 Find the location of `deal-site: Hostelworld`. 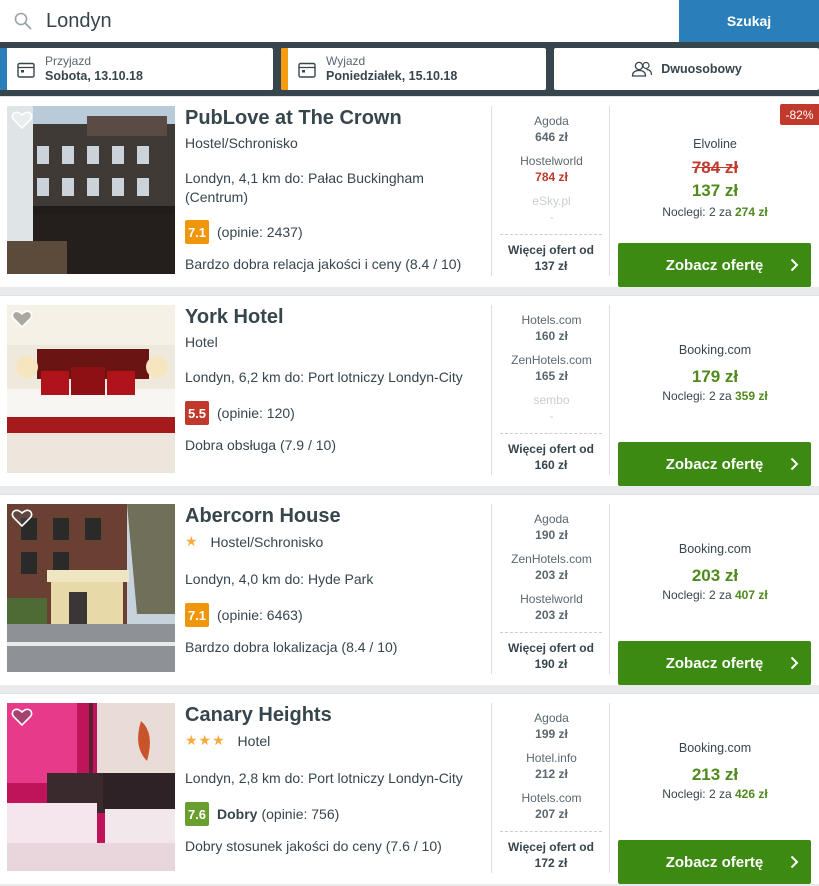

deal-site: Hostelworld is located at coordinates (551, 161).